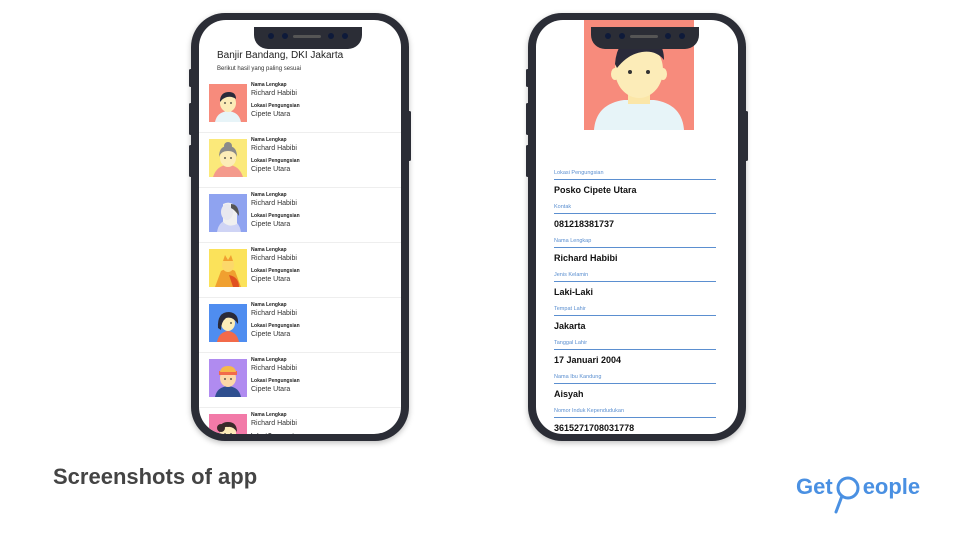 The height and width of the screenshot is (540, 960). Describe the element at coordinates (570, 309) in the screenshot. I see `field-label: Tempat Lahir` at that location.